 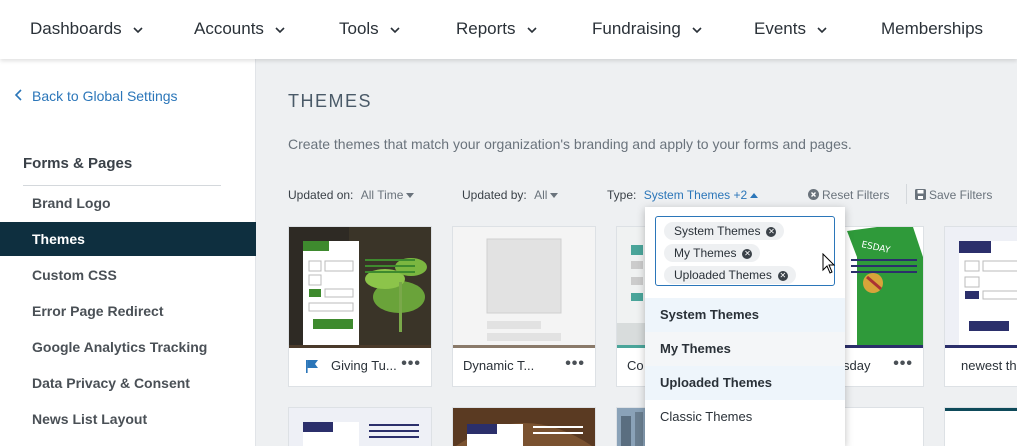 What do you see at coordinates (813, 194) in the screenshot?
I see `close-circle-icon` at bounding box center [813, 194].